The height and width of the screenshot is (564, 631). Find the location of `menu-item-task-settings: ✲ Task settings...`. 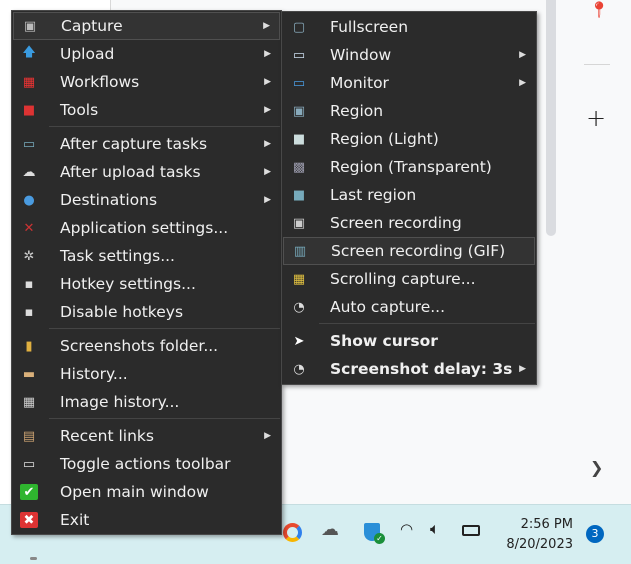

menu-item-task-settings: ✲ Task settings... is located at coordinates (146, 256).